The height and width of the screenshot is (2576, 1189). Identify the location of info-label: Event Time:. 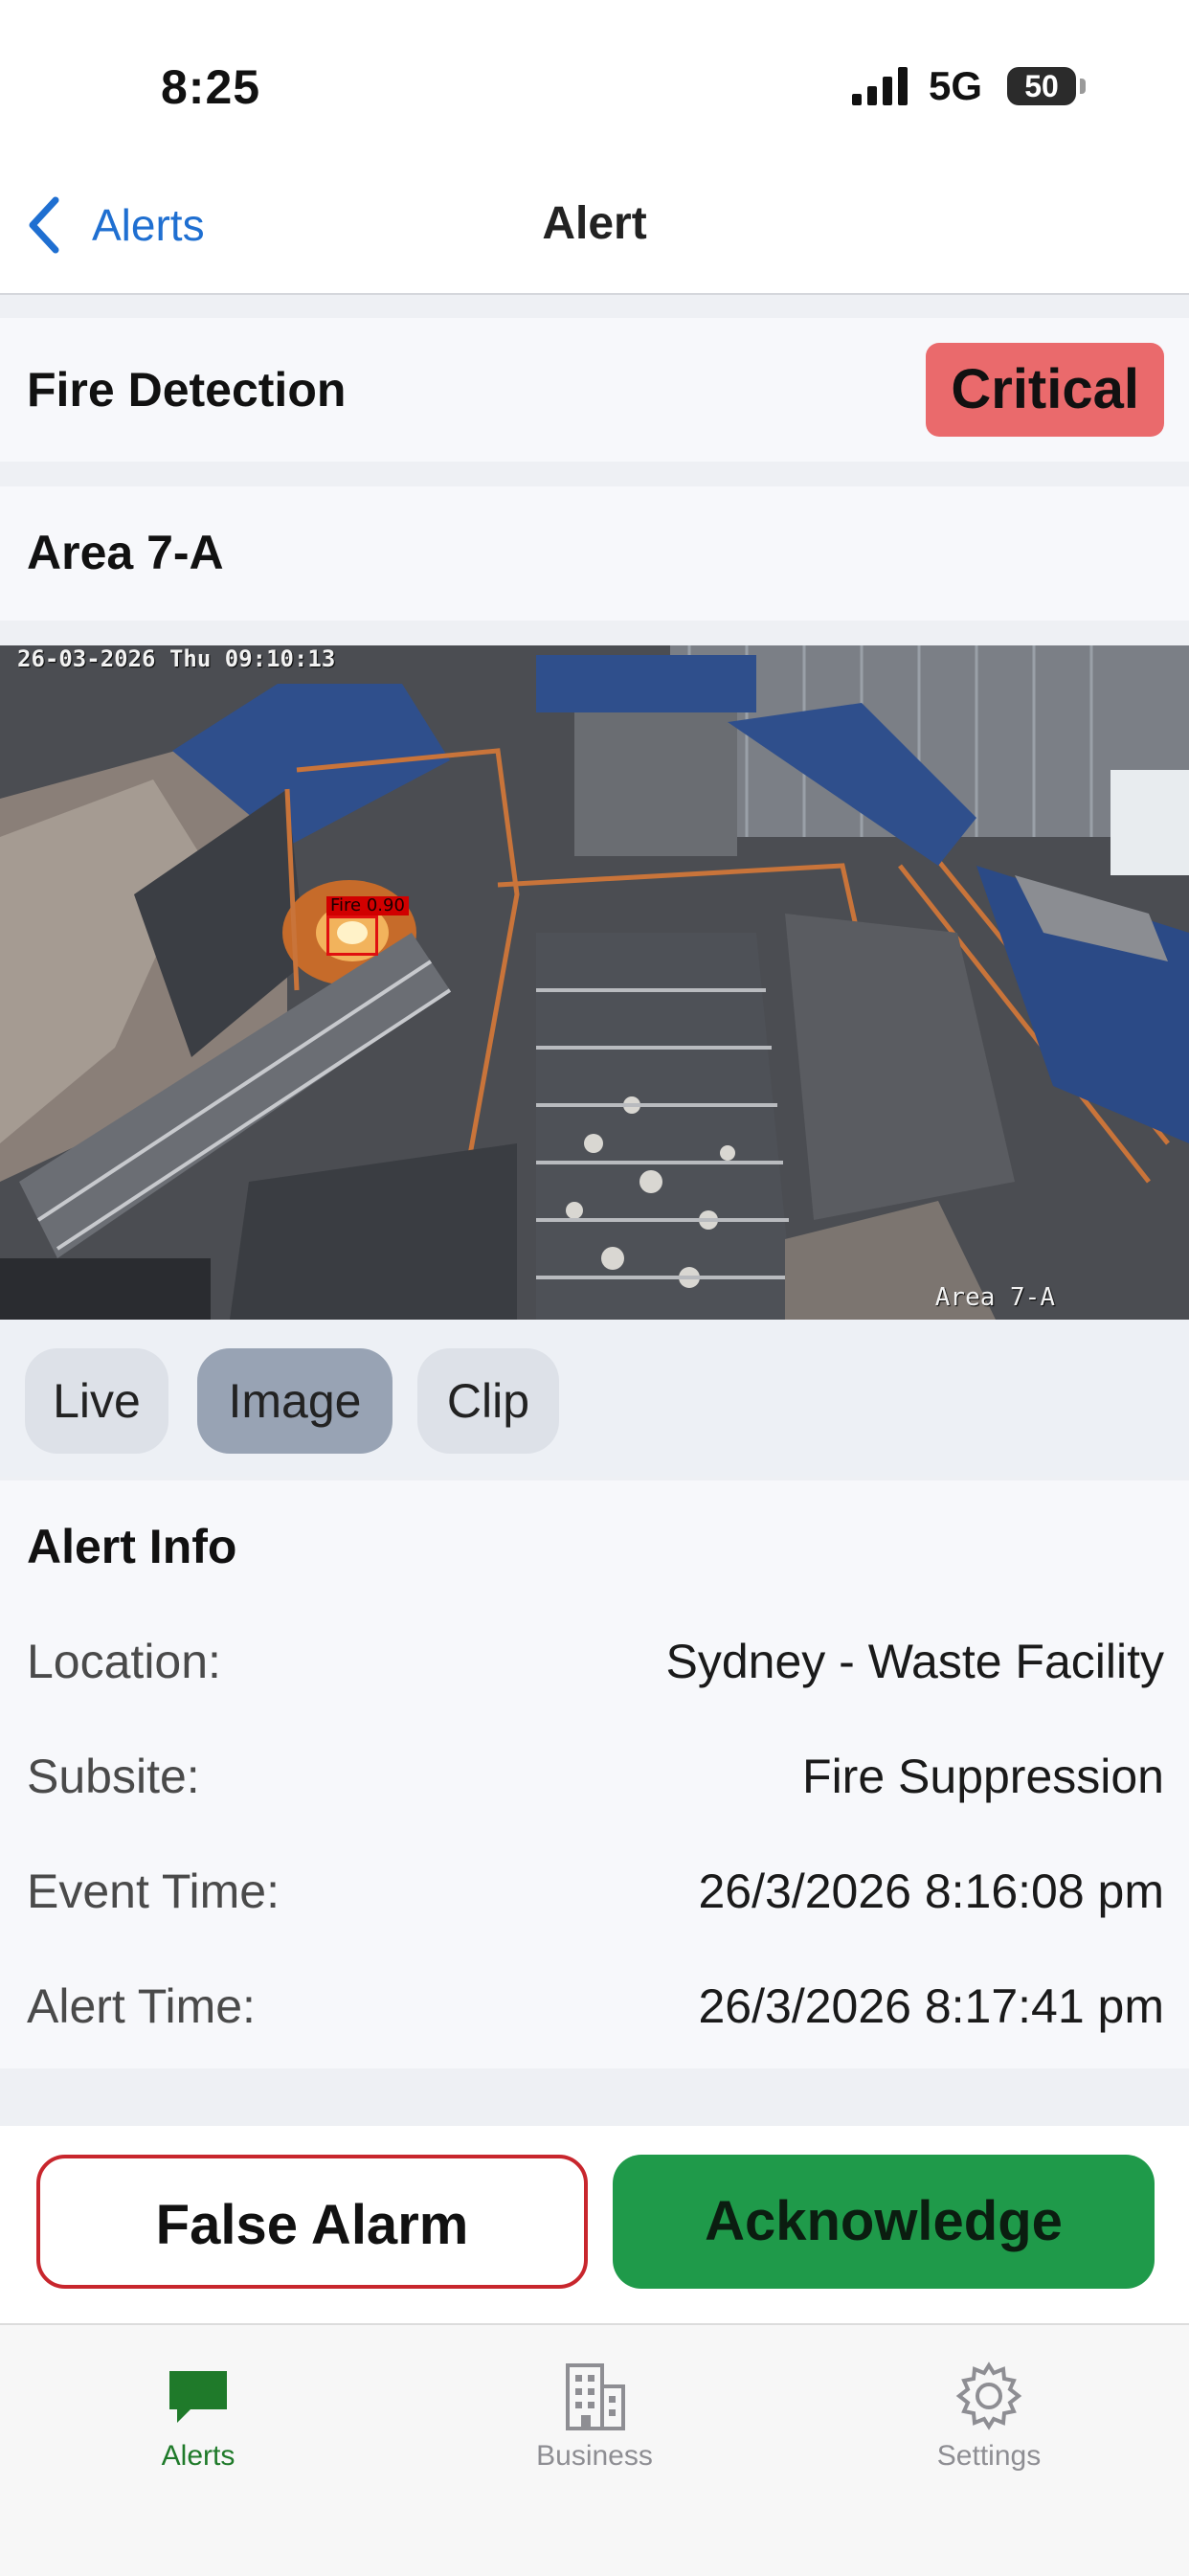
(153, 1891).